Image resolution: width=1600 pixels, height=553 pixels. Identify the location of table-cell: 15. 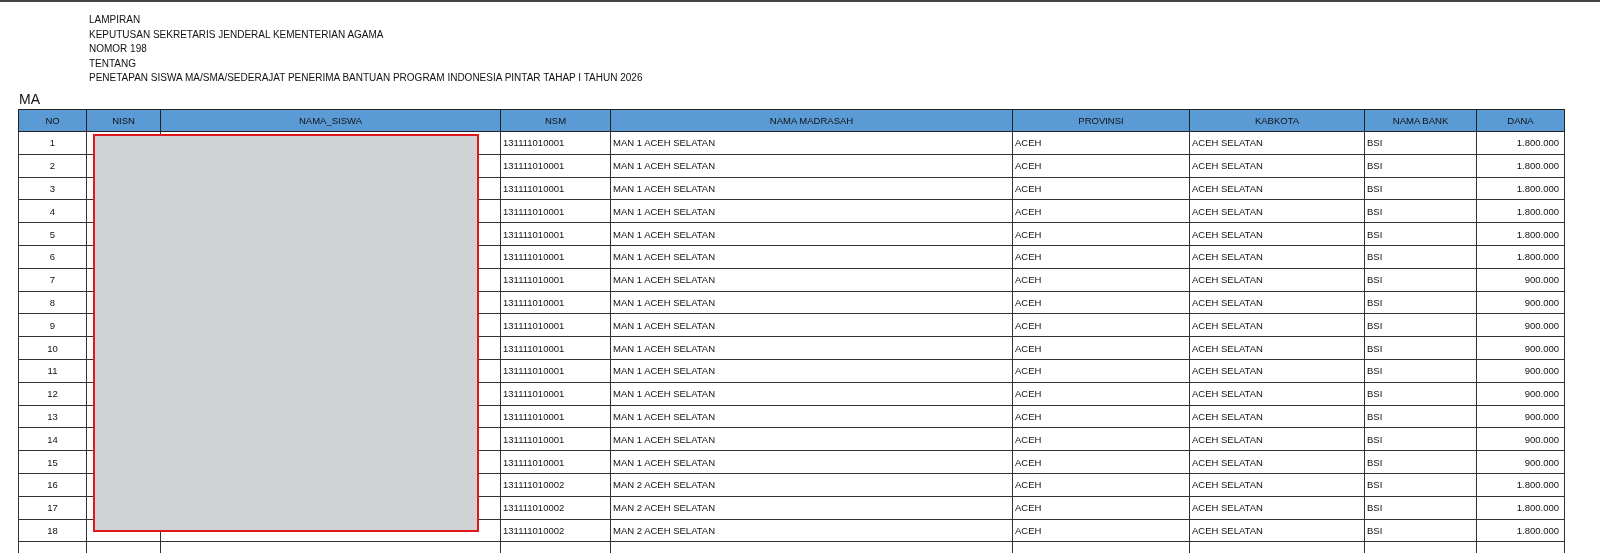
(52, 462).